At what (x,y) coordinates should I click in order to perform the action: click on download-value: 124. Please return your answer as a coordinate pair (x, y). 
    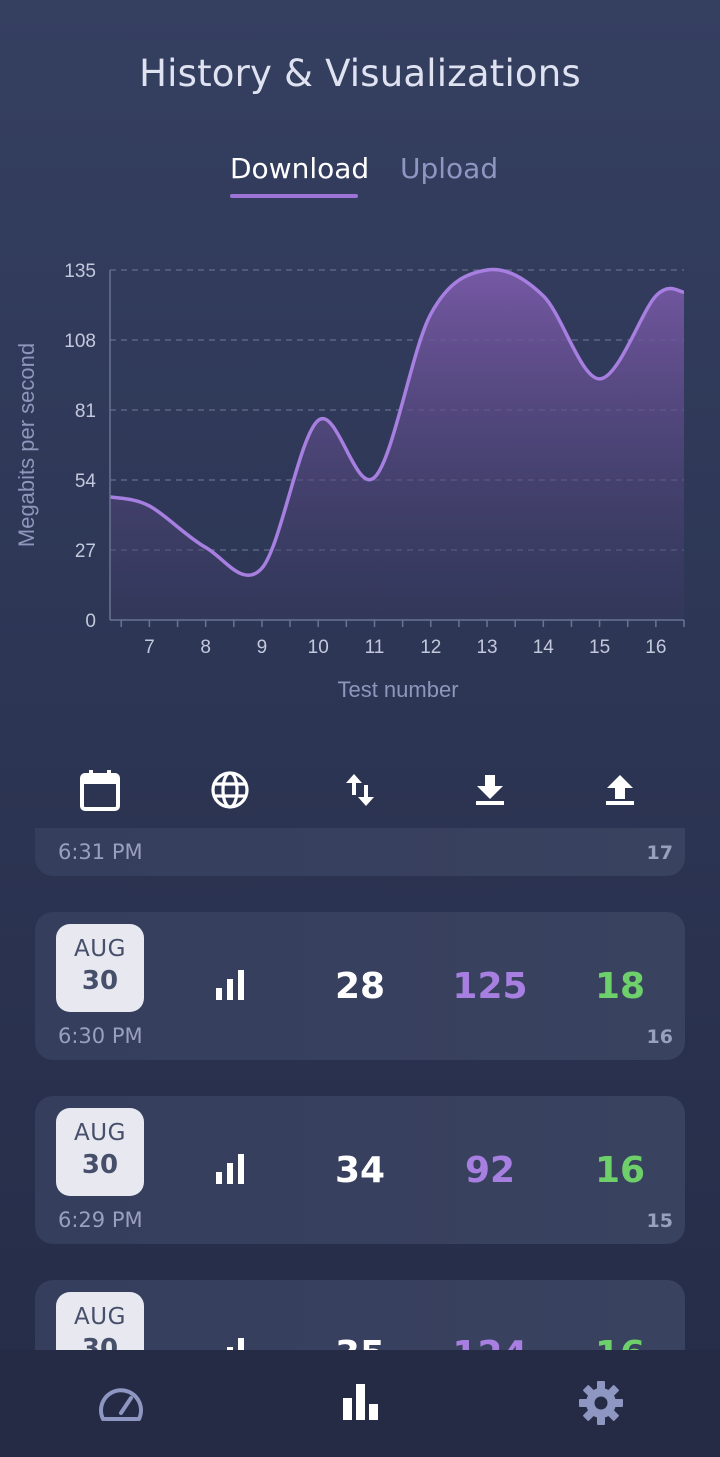
    Looking at the image, I should click on (490, 1342).